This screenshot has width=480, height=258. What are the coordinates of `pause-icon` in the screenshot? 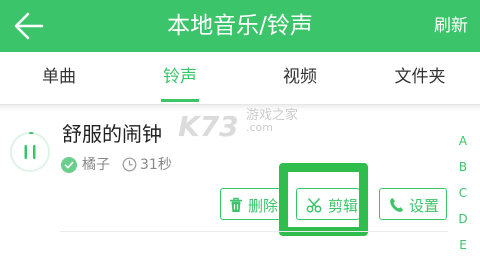 It's located at (30, 152).